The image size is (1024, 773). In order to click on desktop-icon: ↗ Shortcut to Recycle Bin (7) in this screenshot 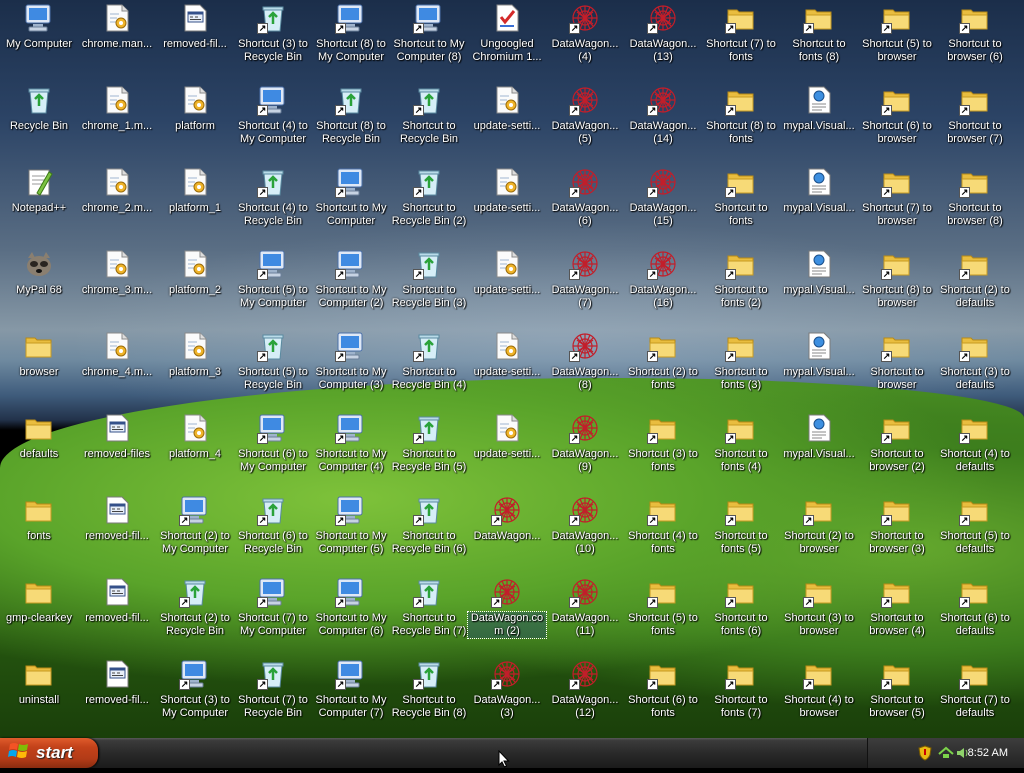, I will do `click(429, 615)`.